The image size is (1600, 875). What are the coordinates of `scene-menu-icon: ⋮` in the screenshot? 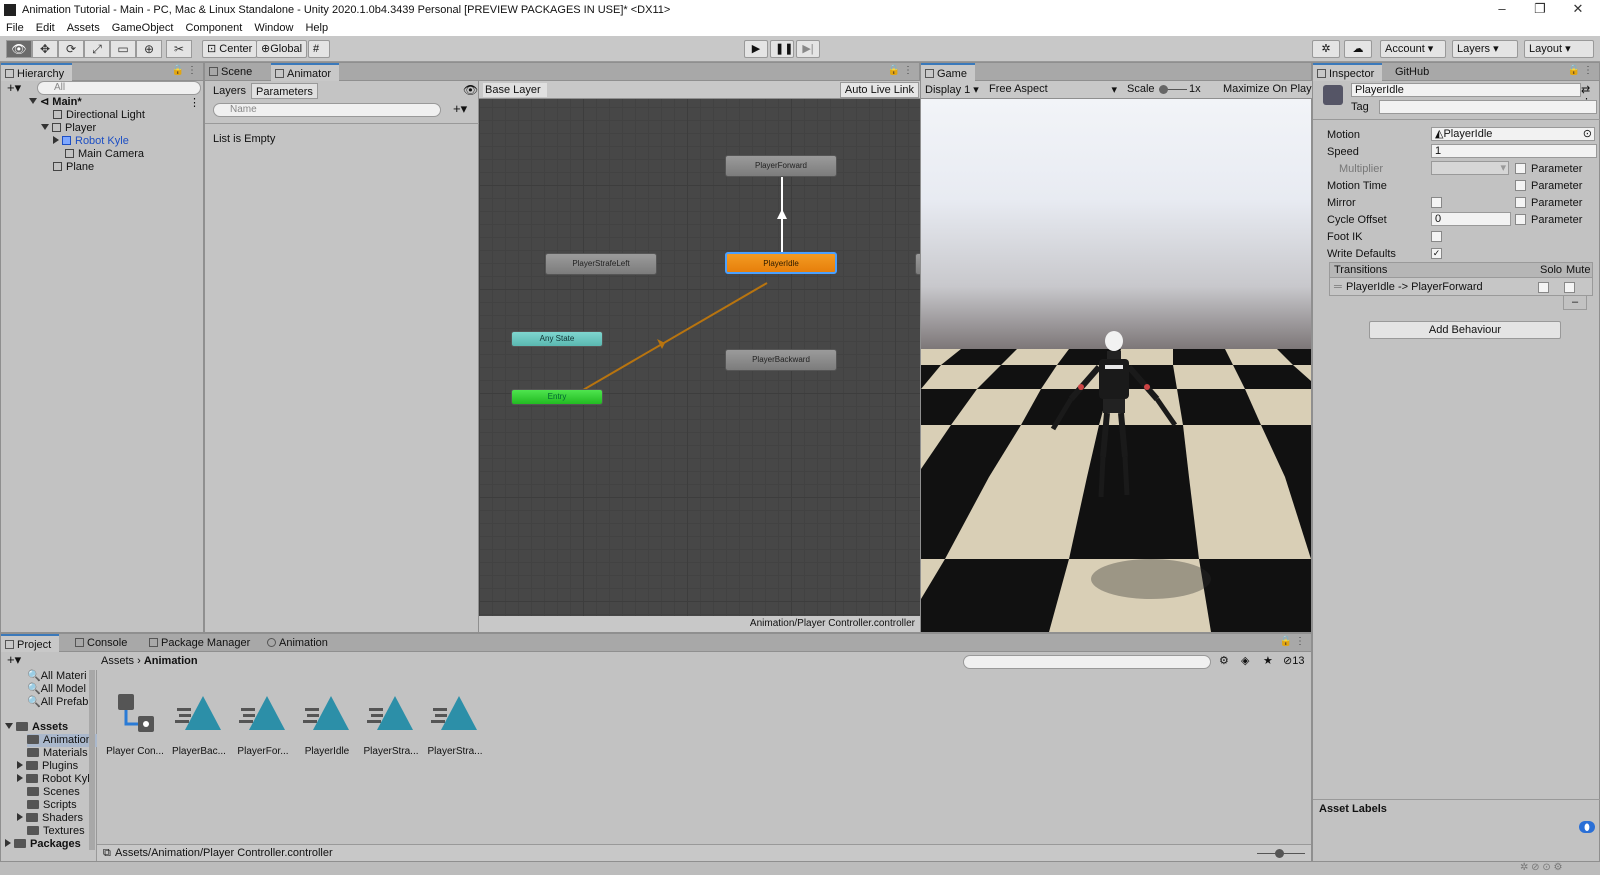 It's located at (194, 102).